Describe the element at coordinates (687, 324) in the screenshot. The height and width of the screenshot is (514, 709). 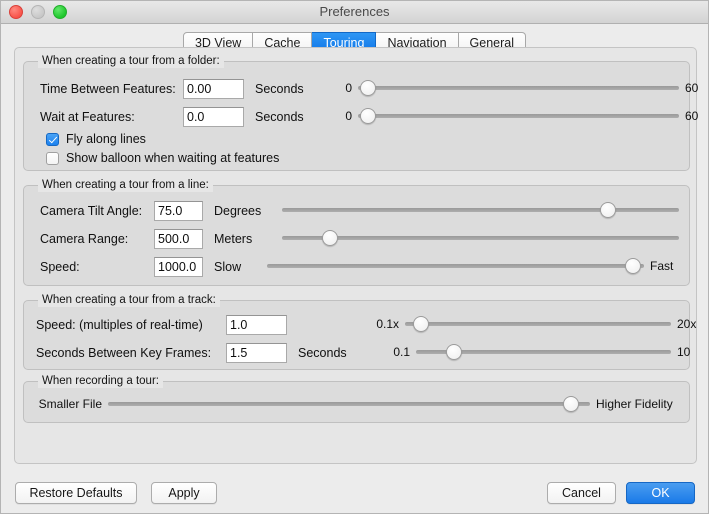
I see `slider-max-speed-track: 20x` at that location.